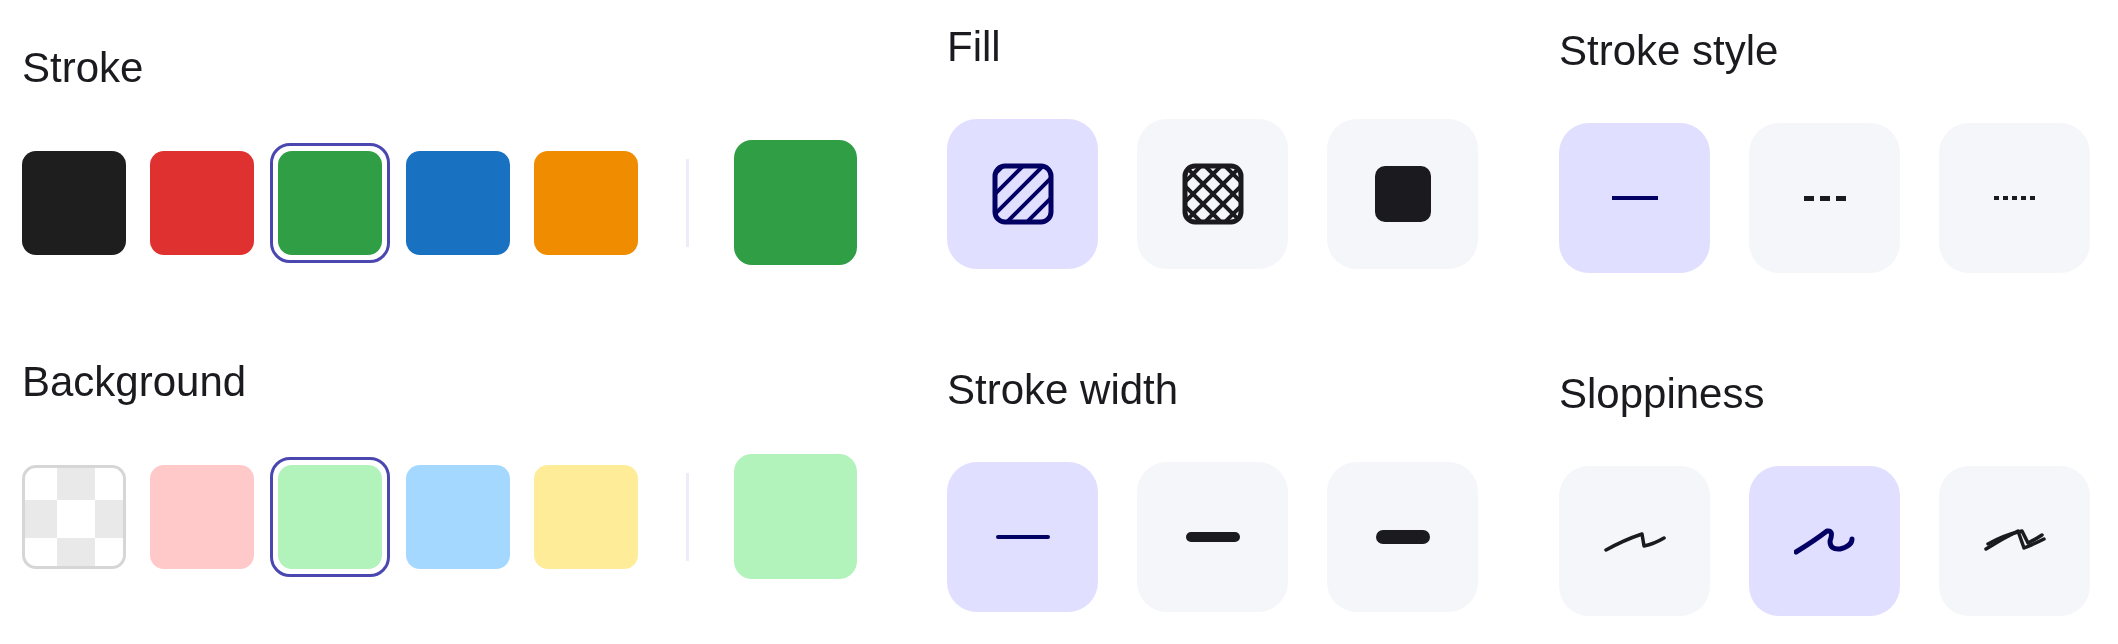  What do you see at coordinates (1063, 390) in the screenshot?
I see `section-label: Stroke width` at bounding box center [1063, 390].